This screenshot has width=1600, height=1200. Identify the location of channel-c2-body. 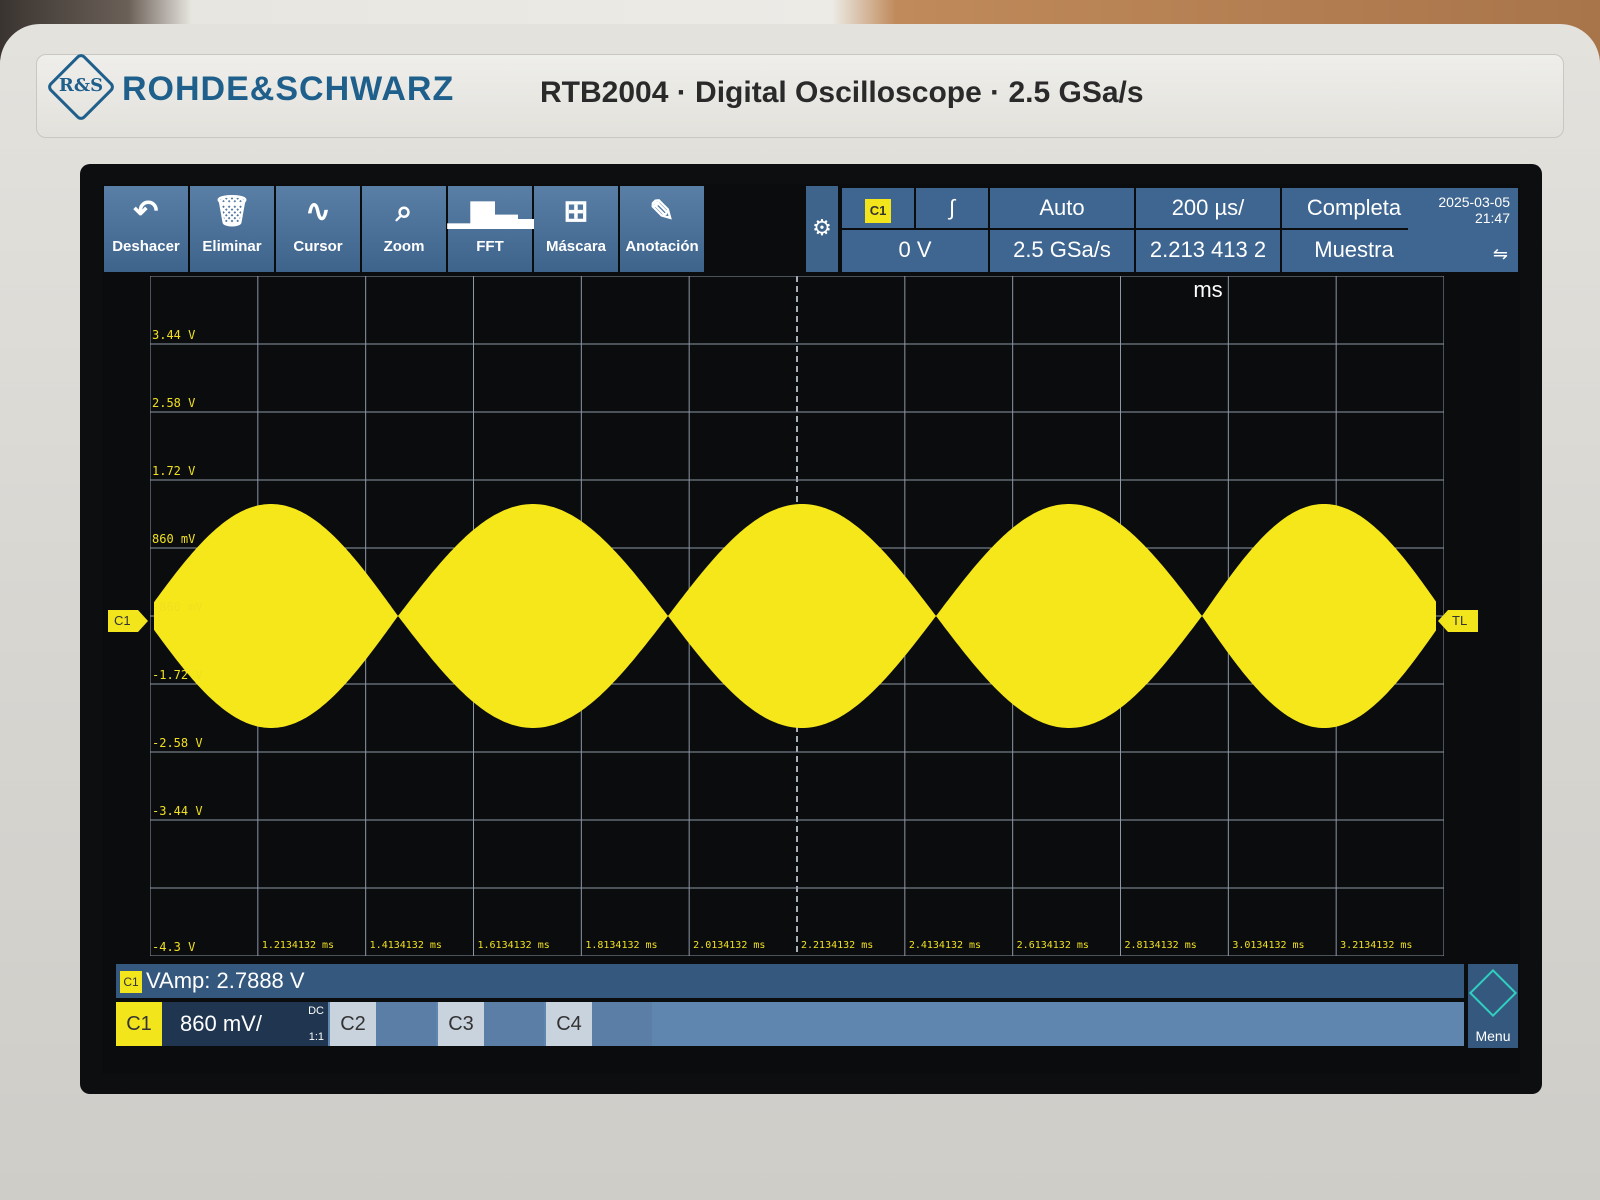
(406, 1024).